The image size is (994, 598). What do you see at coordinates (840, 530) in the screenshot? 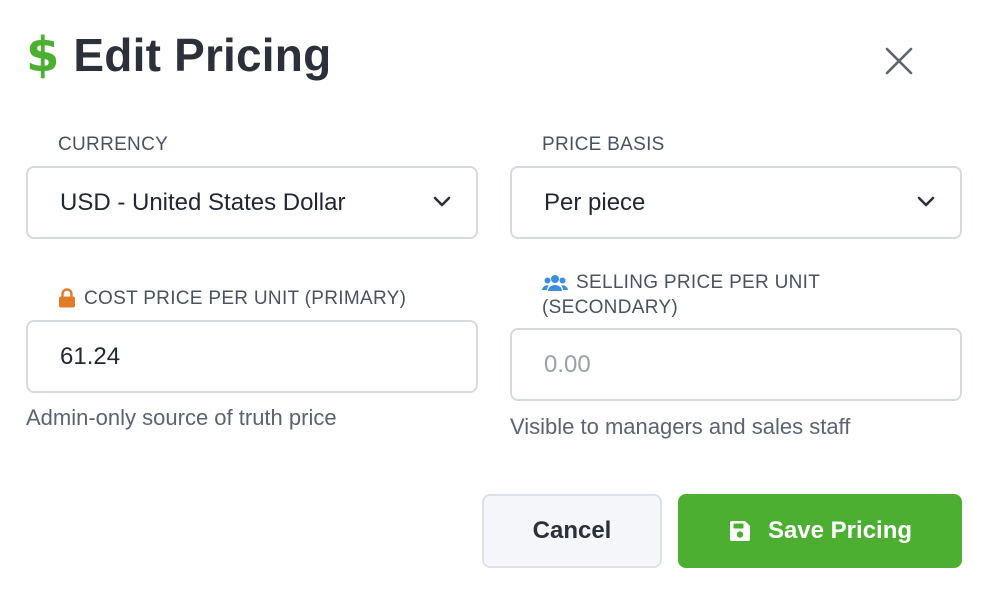
I see `save-button-label: Save Pricing` at bounding box center [840, 530].